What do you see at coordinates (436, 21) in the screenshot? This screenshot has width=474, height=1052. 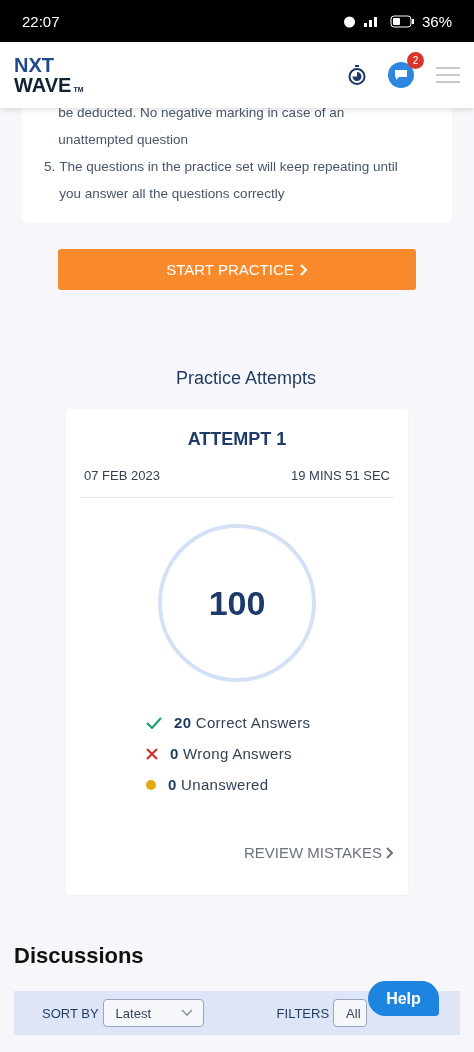 I see `battery-percent: 36%` at bounding box center [436, 21].